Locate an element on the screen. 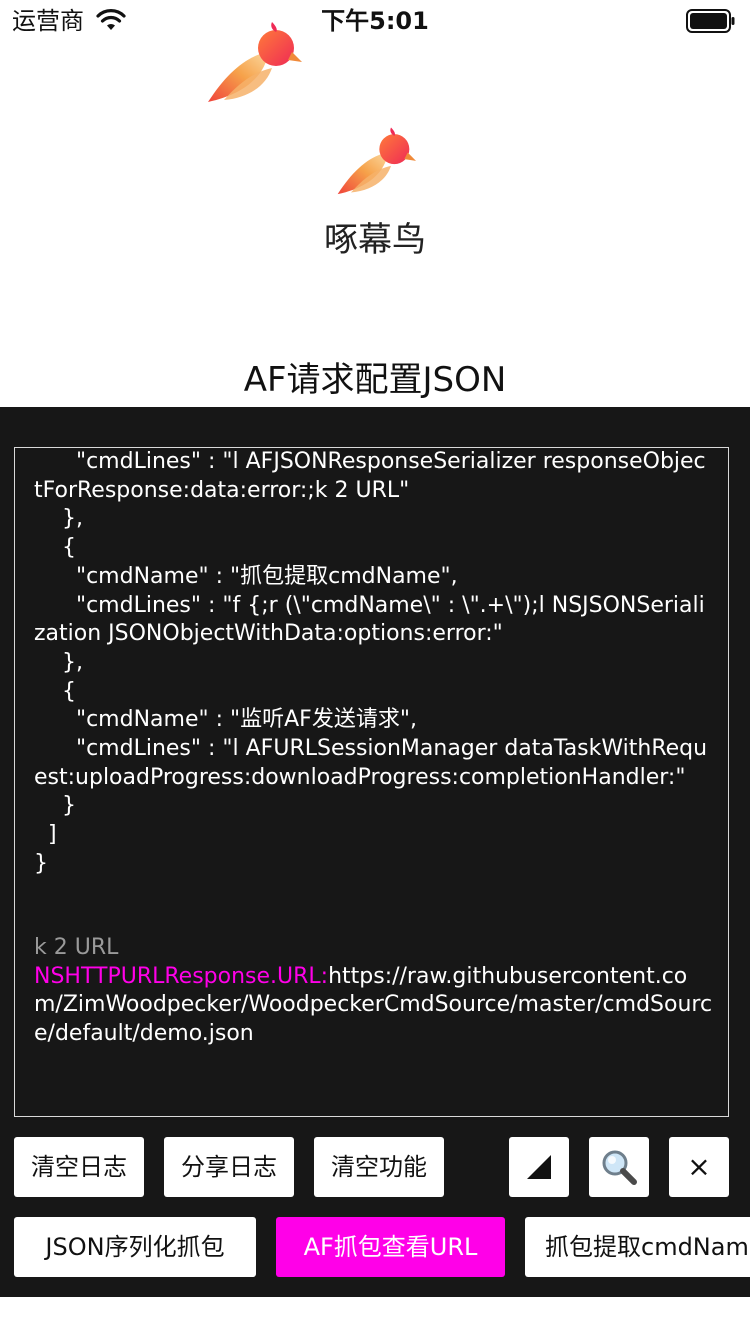  app-name: 啄幕鸟 is located at coordinates (375, 240).